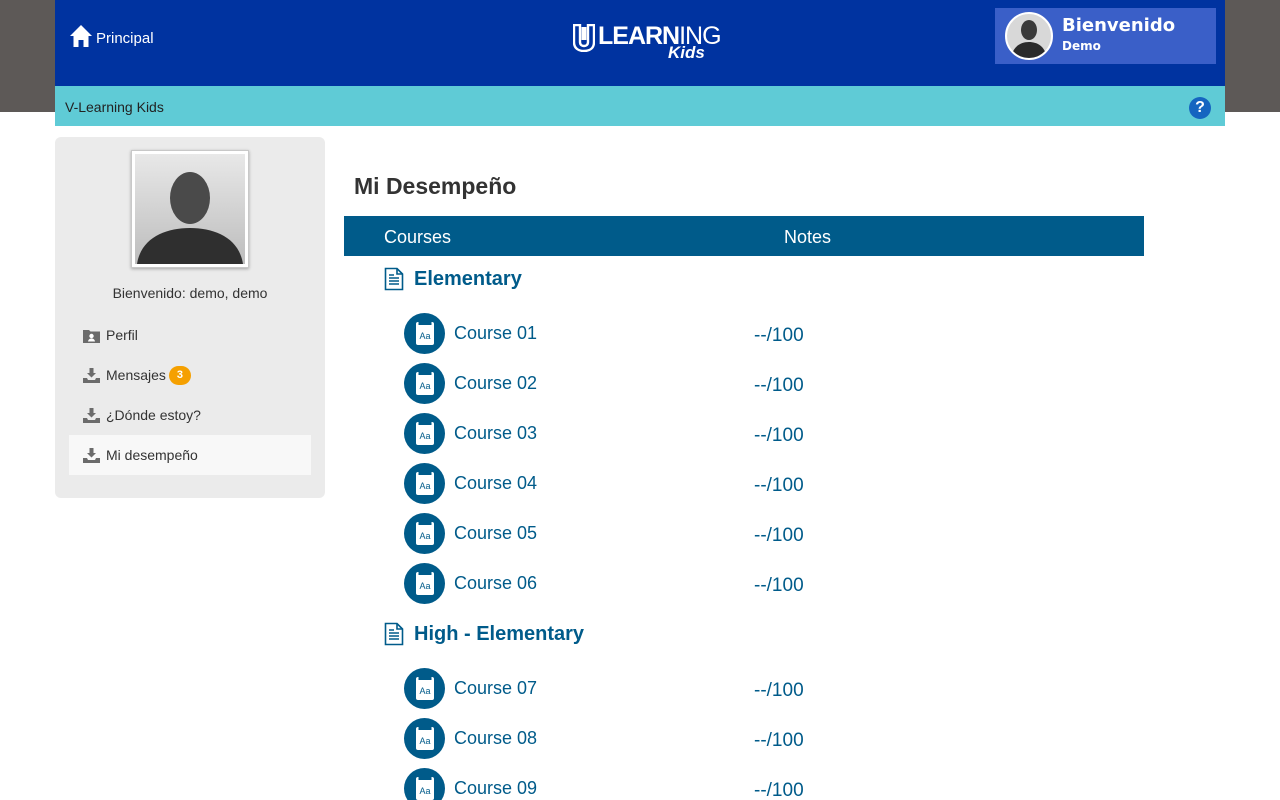 The width and height of the screenshot is (1280, 800). Describe the element at coordinates (647, 44) in the screenshot. I see `vlearning-kids-logo: LEARNING Kids` at that location.